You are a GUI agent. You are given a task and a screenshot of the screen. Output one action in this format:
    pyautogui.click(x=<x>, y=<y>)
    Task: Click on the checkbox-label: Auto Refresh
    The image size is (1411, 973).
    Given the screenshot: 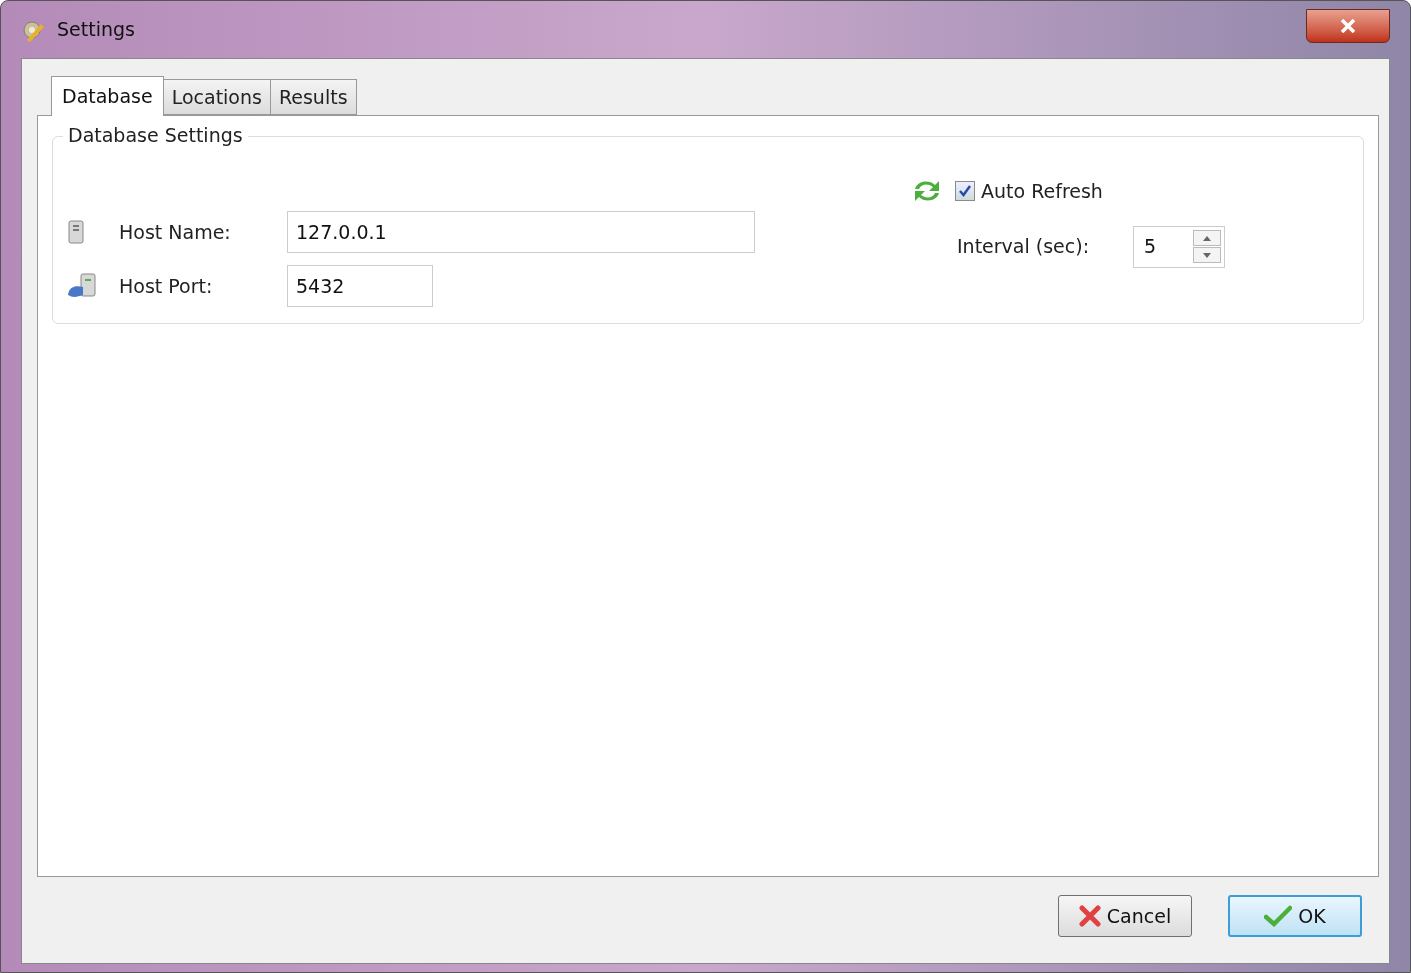 What is the action you would take?
    pyautogui.click(x=1042, y=191)
    